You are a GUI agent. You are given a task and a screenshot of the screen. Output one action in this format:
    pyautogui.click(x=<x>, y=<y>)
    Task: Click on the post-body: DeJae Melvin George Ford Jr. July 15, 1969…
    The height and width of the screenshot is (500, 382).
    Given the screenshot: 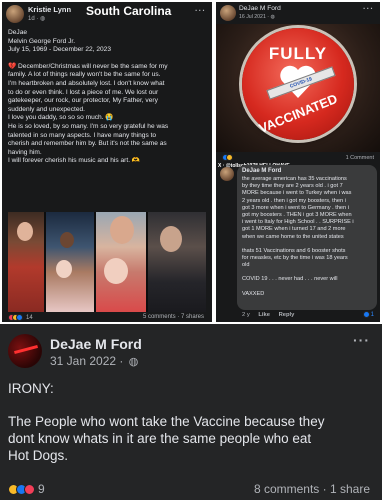 What is the action you would take?
    pyautogui.click(x=108, y=97)
    